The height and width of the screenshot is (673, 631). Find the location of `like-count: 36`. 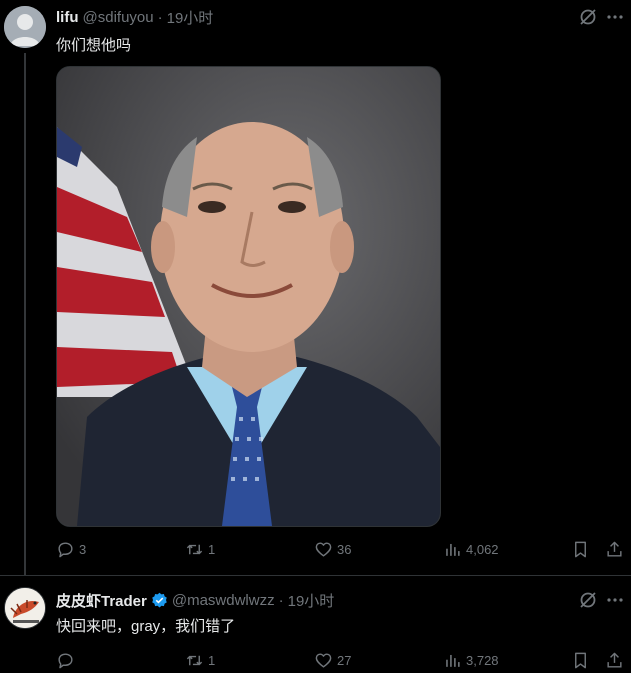

like-count: 36 is located at coordinates (344, 549).